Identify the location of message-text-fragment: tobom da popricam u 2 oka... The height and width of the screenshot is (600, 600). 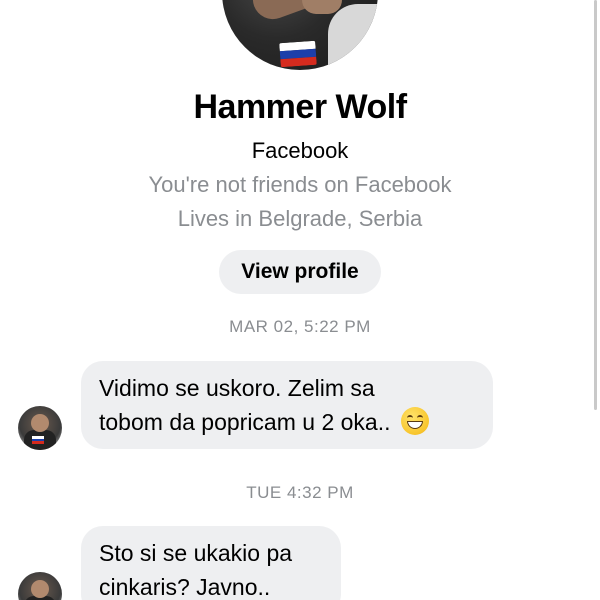
(245, 422).